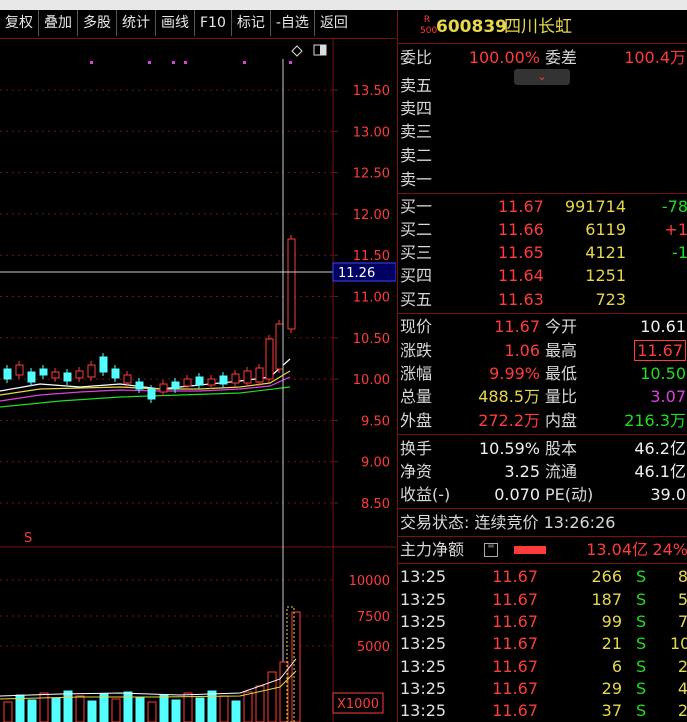 This screenshot has width=687, height=722. What do you see at coordinates (58, 23) in the screenshot?
I see `toolbar-diejia-button: 叠加` at bounding box center [58, 23].